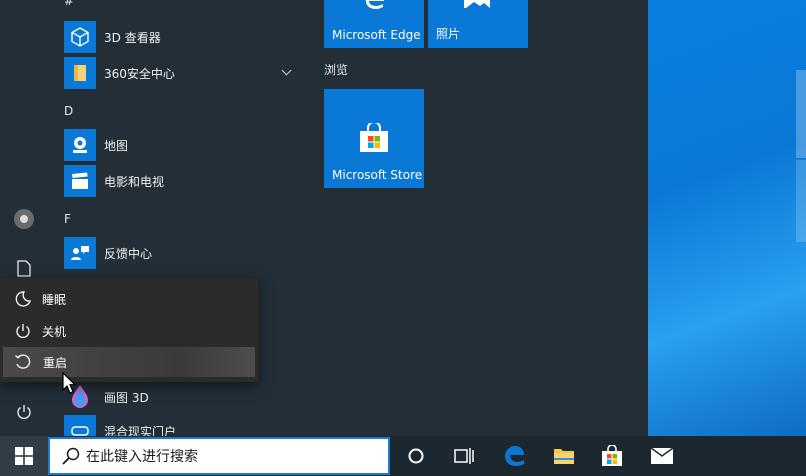 This screenshot has width=806, height=476. I want to click on restart-icon, so click(23, 362).